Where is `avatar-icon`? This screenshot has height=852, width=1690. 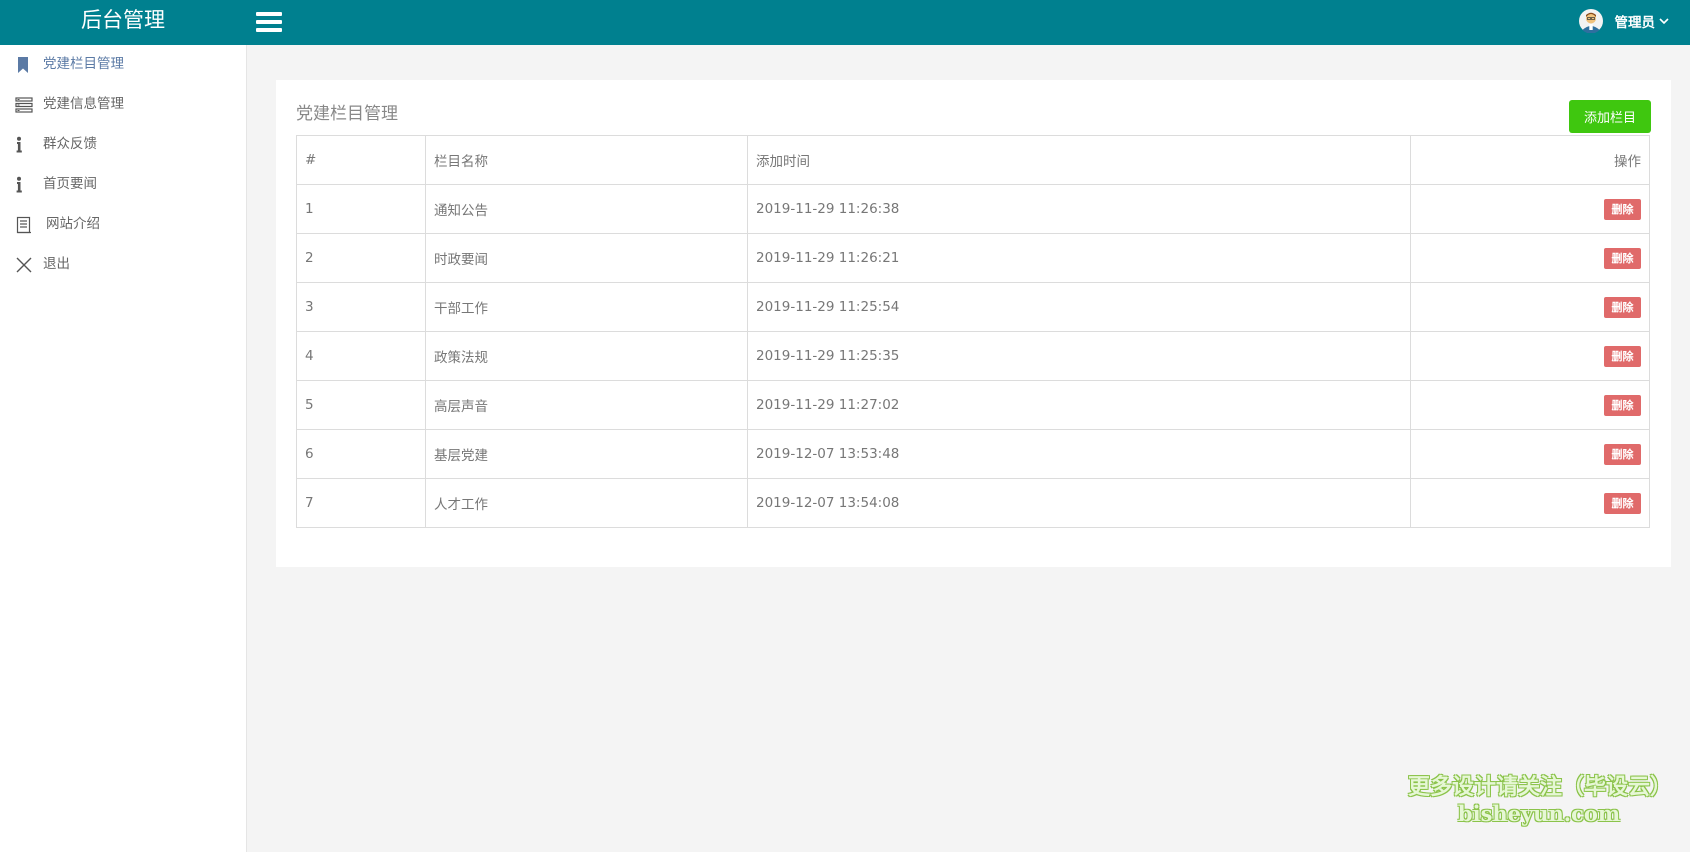
avatar-icon is located at coordinates (1590, 21).